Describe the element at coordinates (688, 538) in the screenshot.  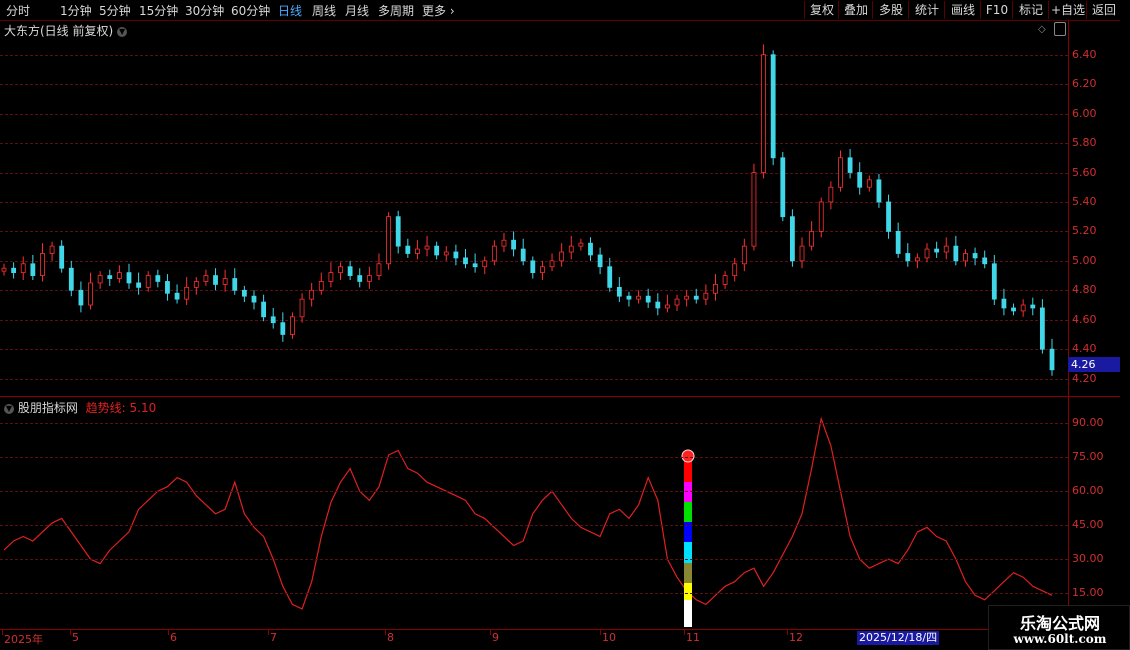
I see `signal-bar` at that location.